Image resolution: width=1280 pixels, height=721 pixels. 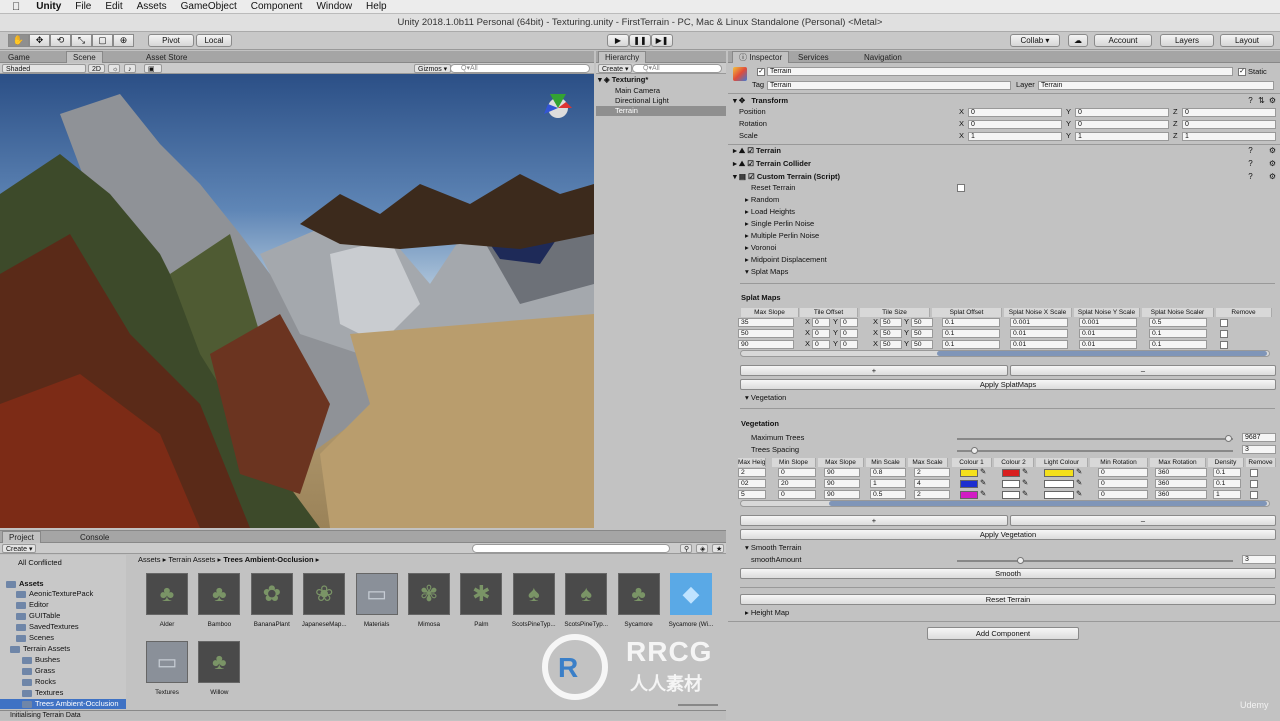 What do you see at coordinates (1122, 124) in the screenshot?
I see `transform-rotation-y-input: 0` at bounding box center [1122, 124].